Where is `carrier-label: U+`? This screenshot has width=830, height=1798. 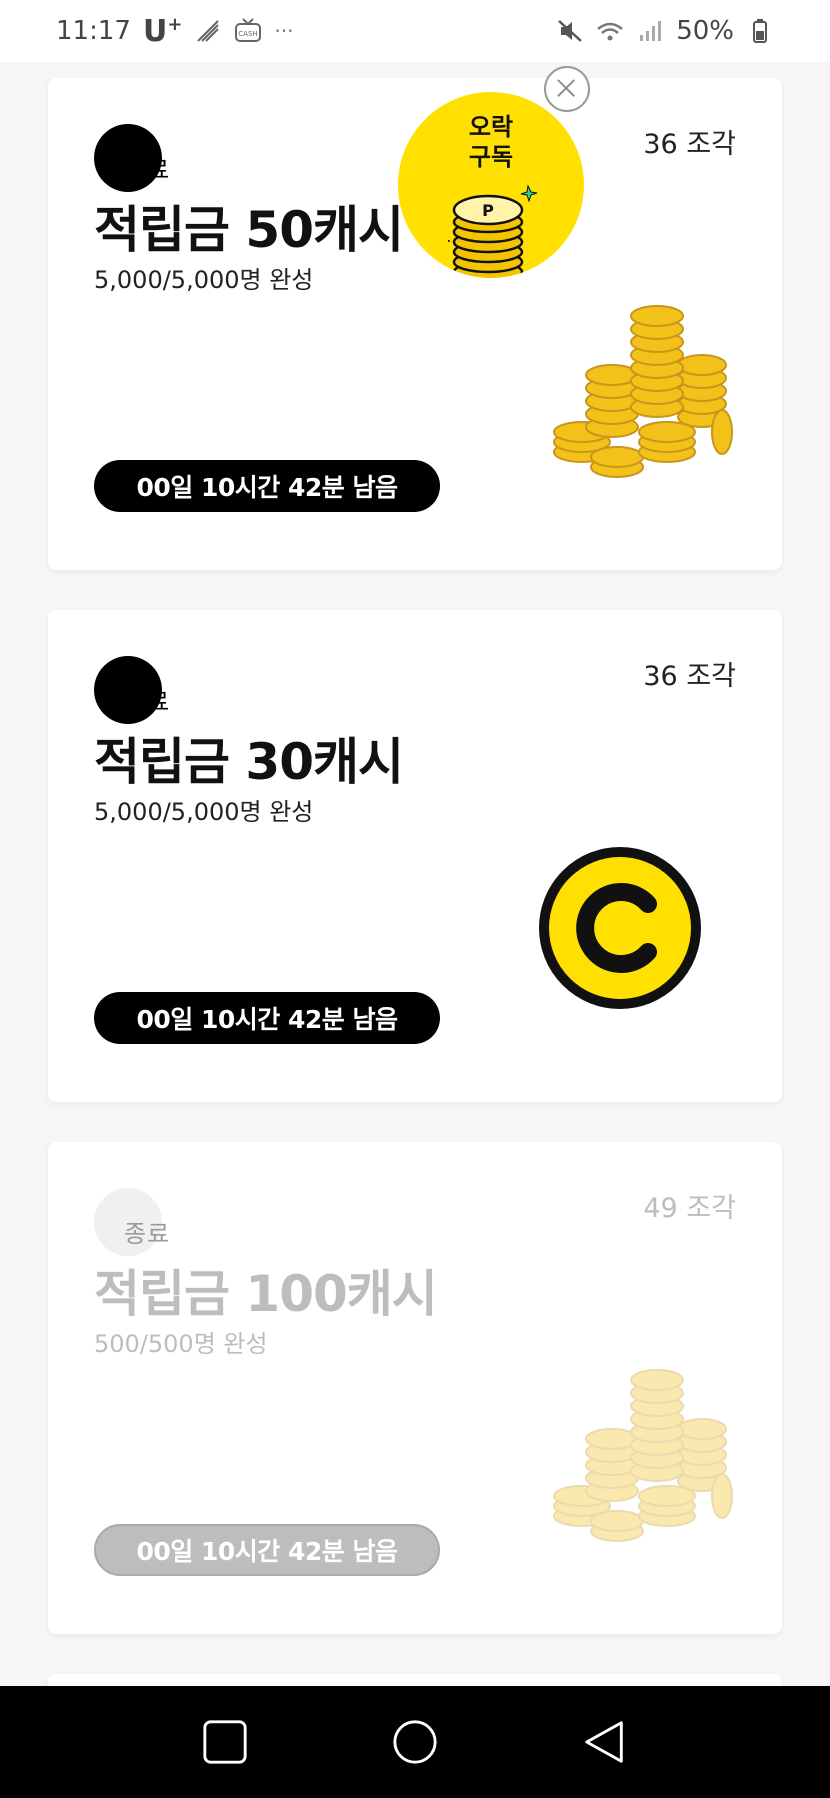 carrier-label: U+ is located at coordinates (162, 31).